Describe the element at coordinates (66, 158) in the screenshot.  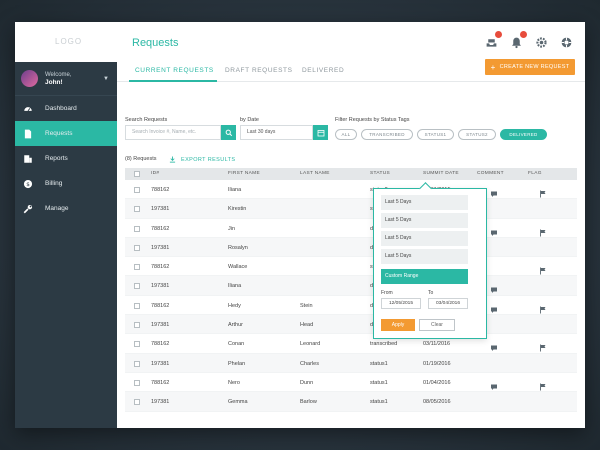
I see `sidebar-item-reports: Reports` at that location.